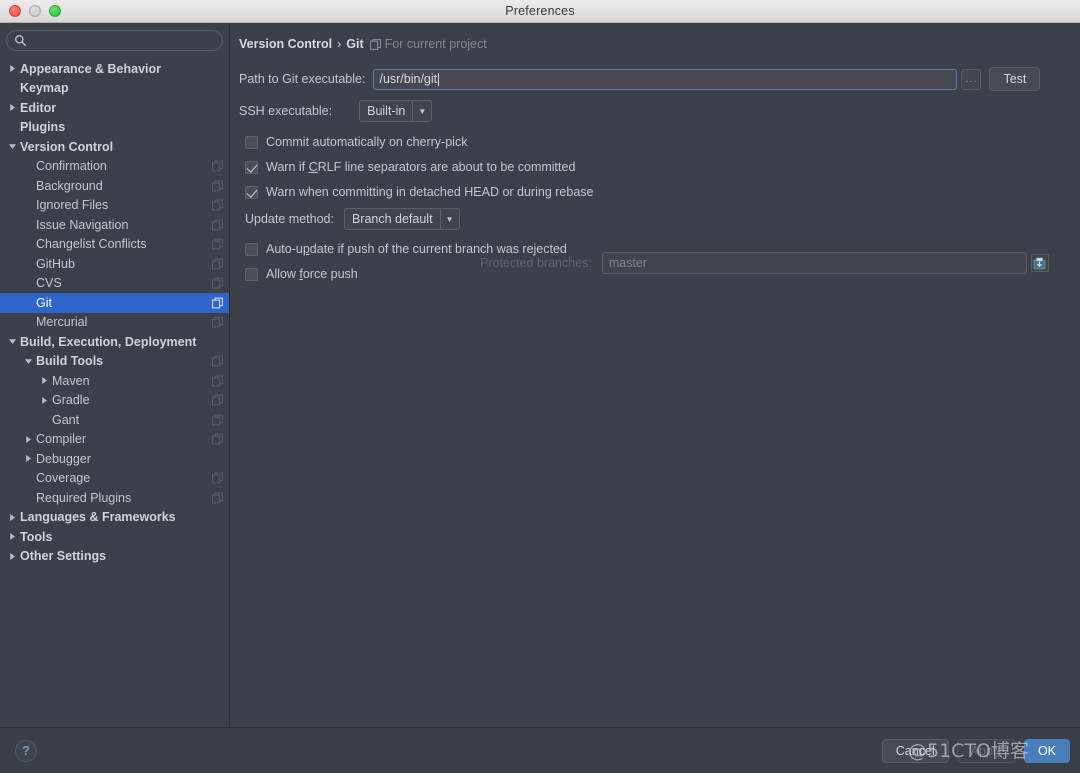 The height and width of the screenshot is (773, 1080). I want to click on sidebar-item-debugger: Debugger, so click(114, 459).